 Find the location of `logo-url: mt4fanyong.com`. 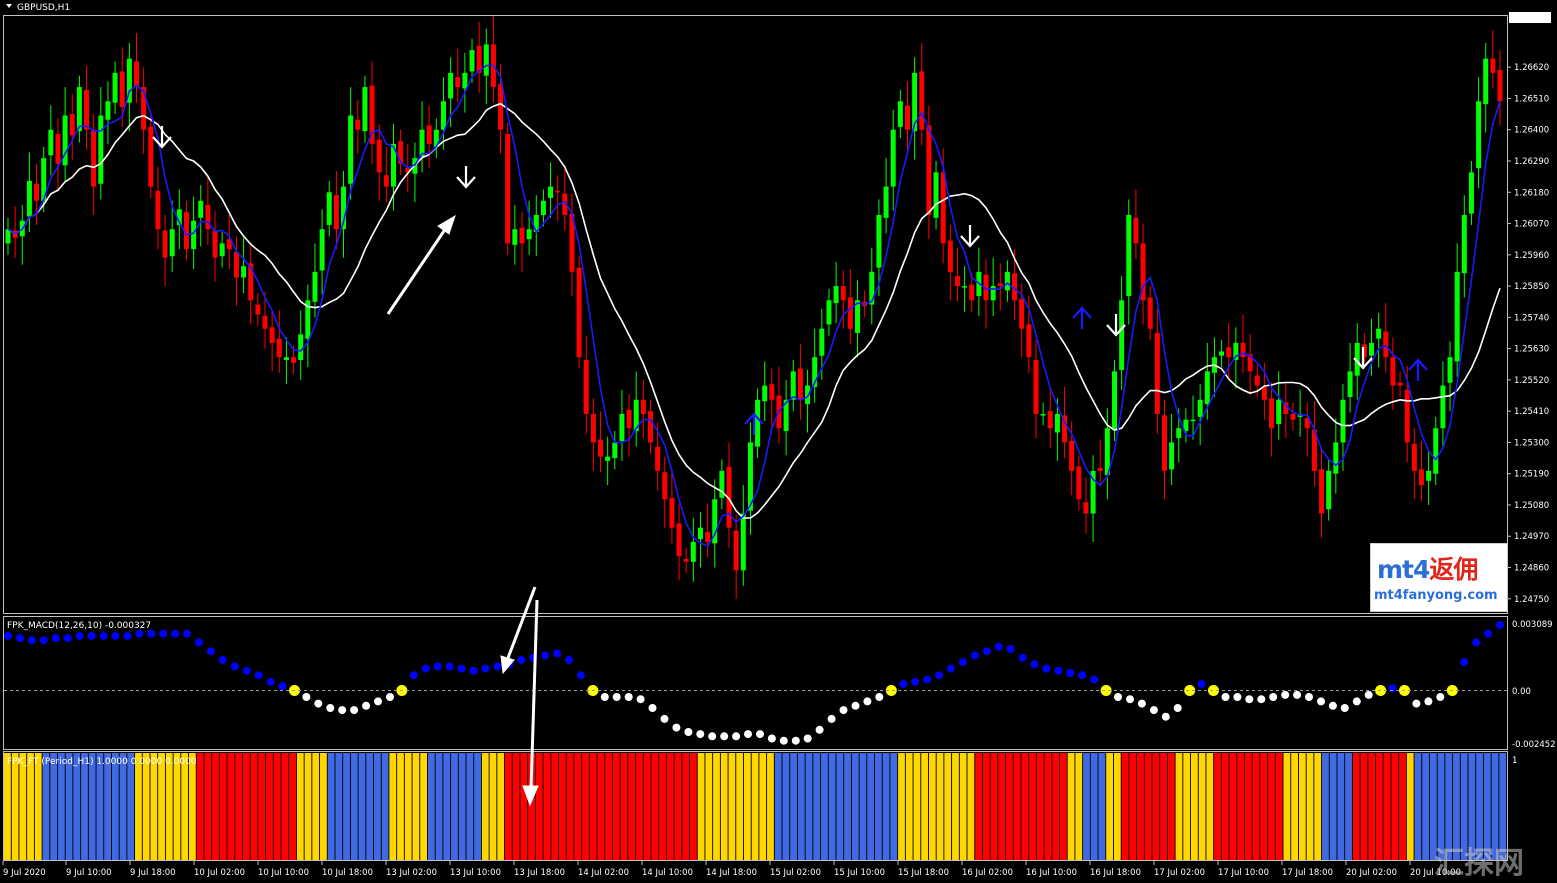

logo-url: mt4fanyong.com is located at coordinates (1436, 595).